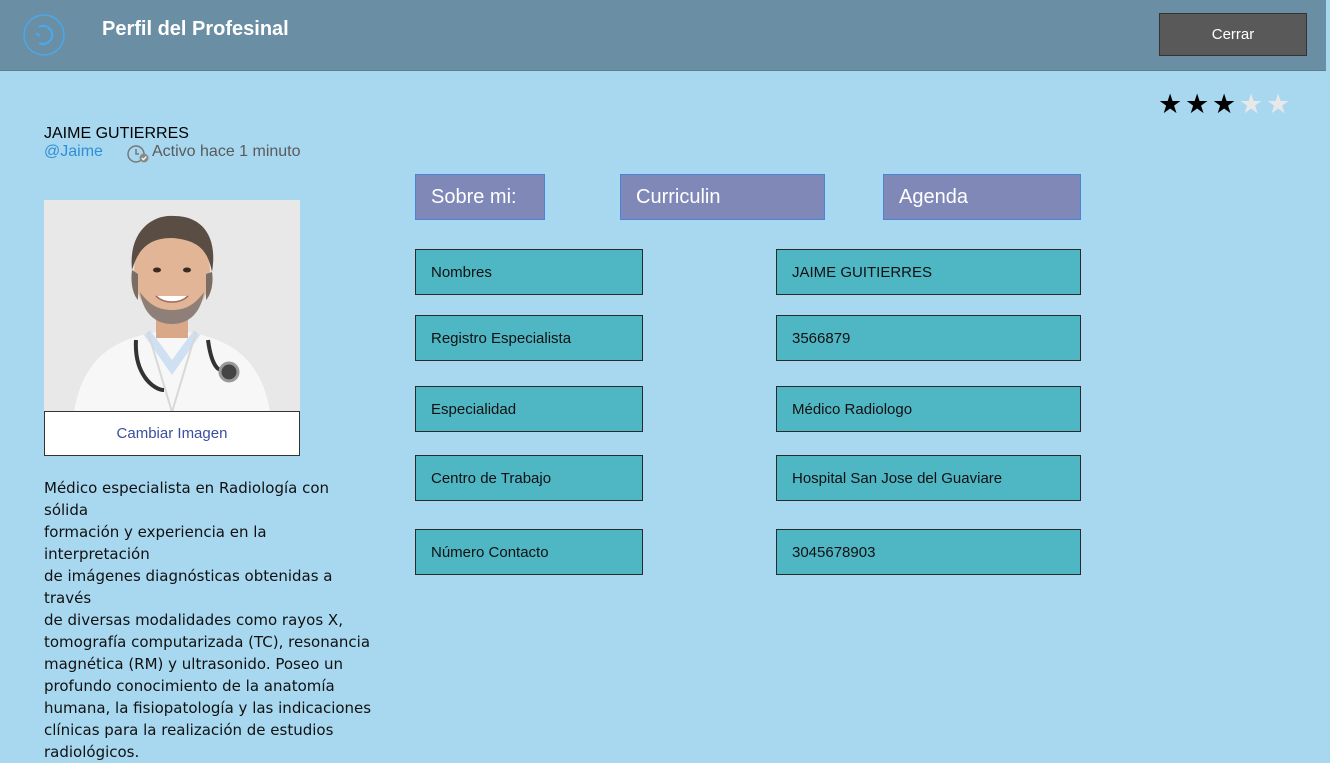  Describe the element at coordinates (928, 552) in the screenshot. I see `field-value-contacto: 3045678903` at that location.